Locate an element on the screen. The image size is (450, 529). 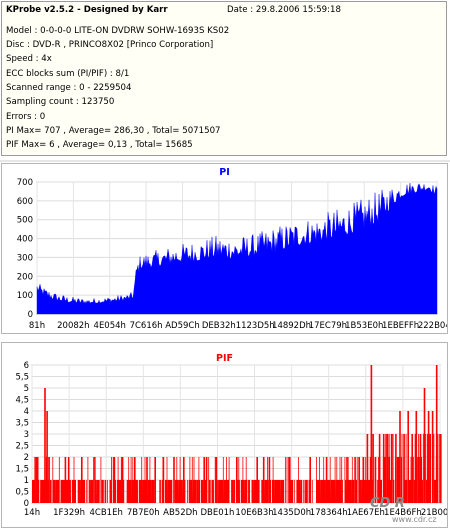
pif-x-tick-label: 178364h is located at coordinates (329, 513).